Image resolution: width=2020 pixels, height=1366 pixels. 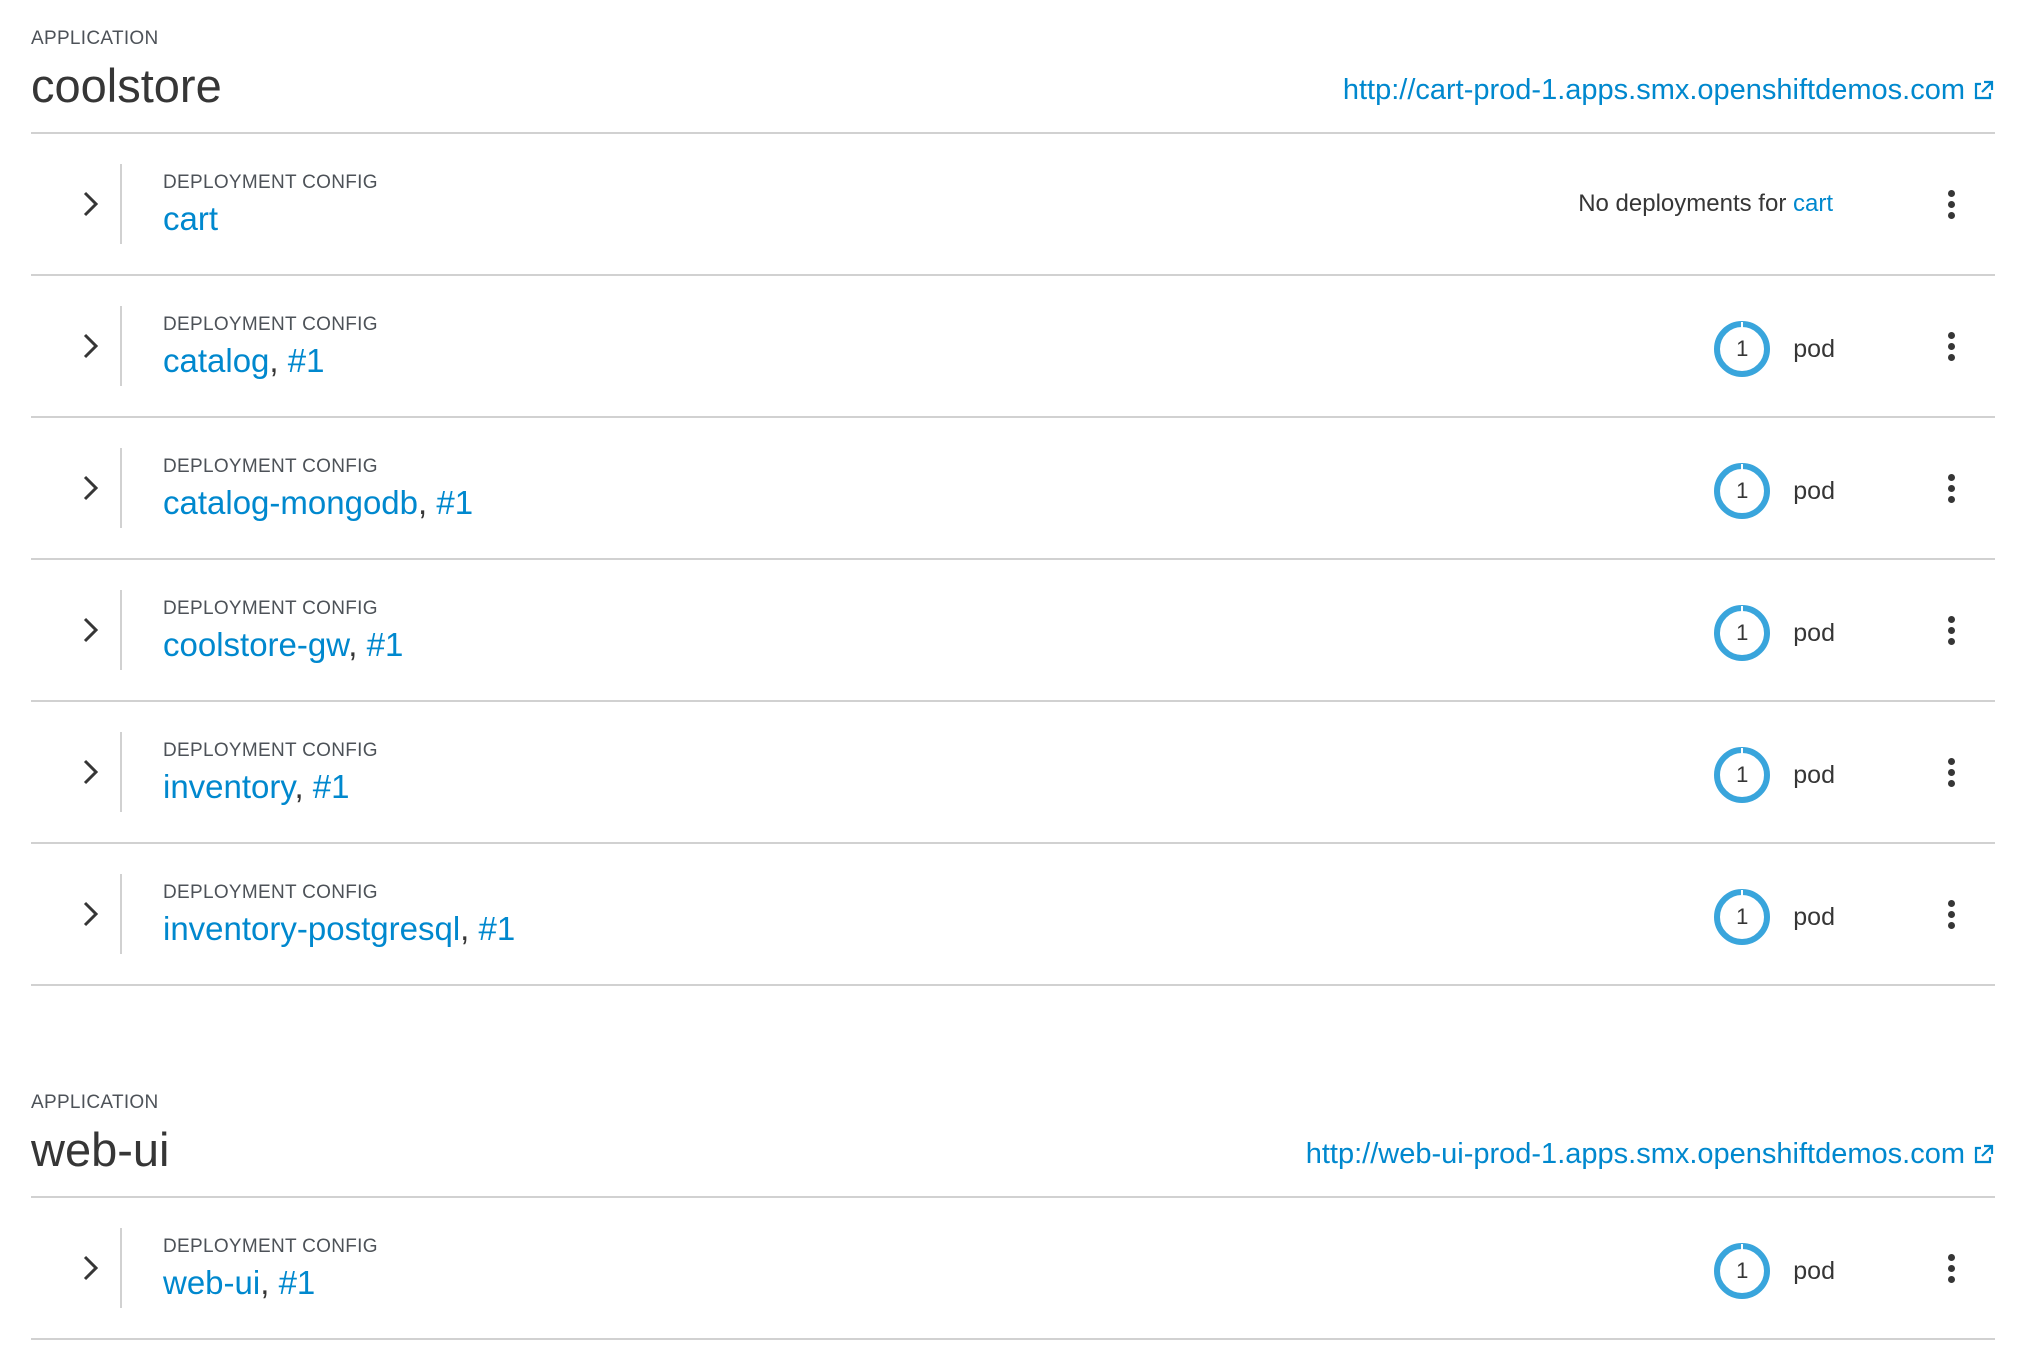 I want to click on deployment-name-link: web-ui, so click(x=211, y=1282).